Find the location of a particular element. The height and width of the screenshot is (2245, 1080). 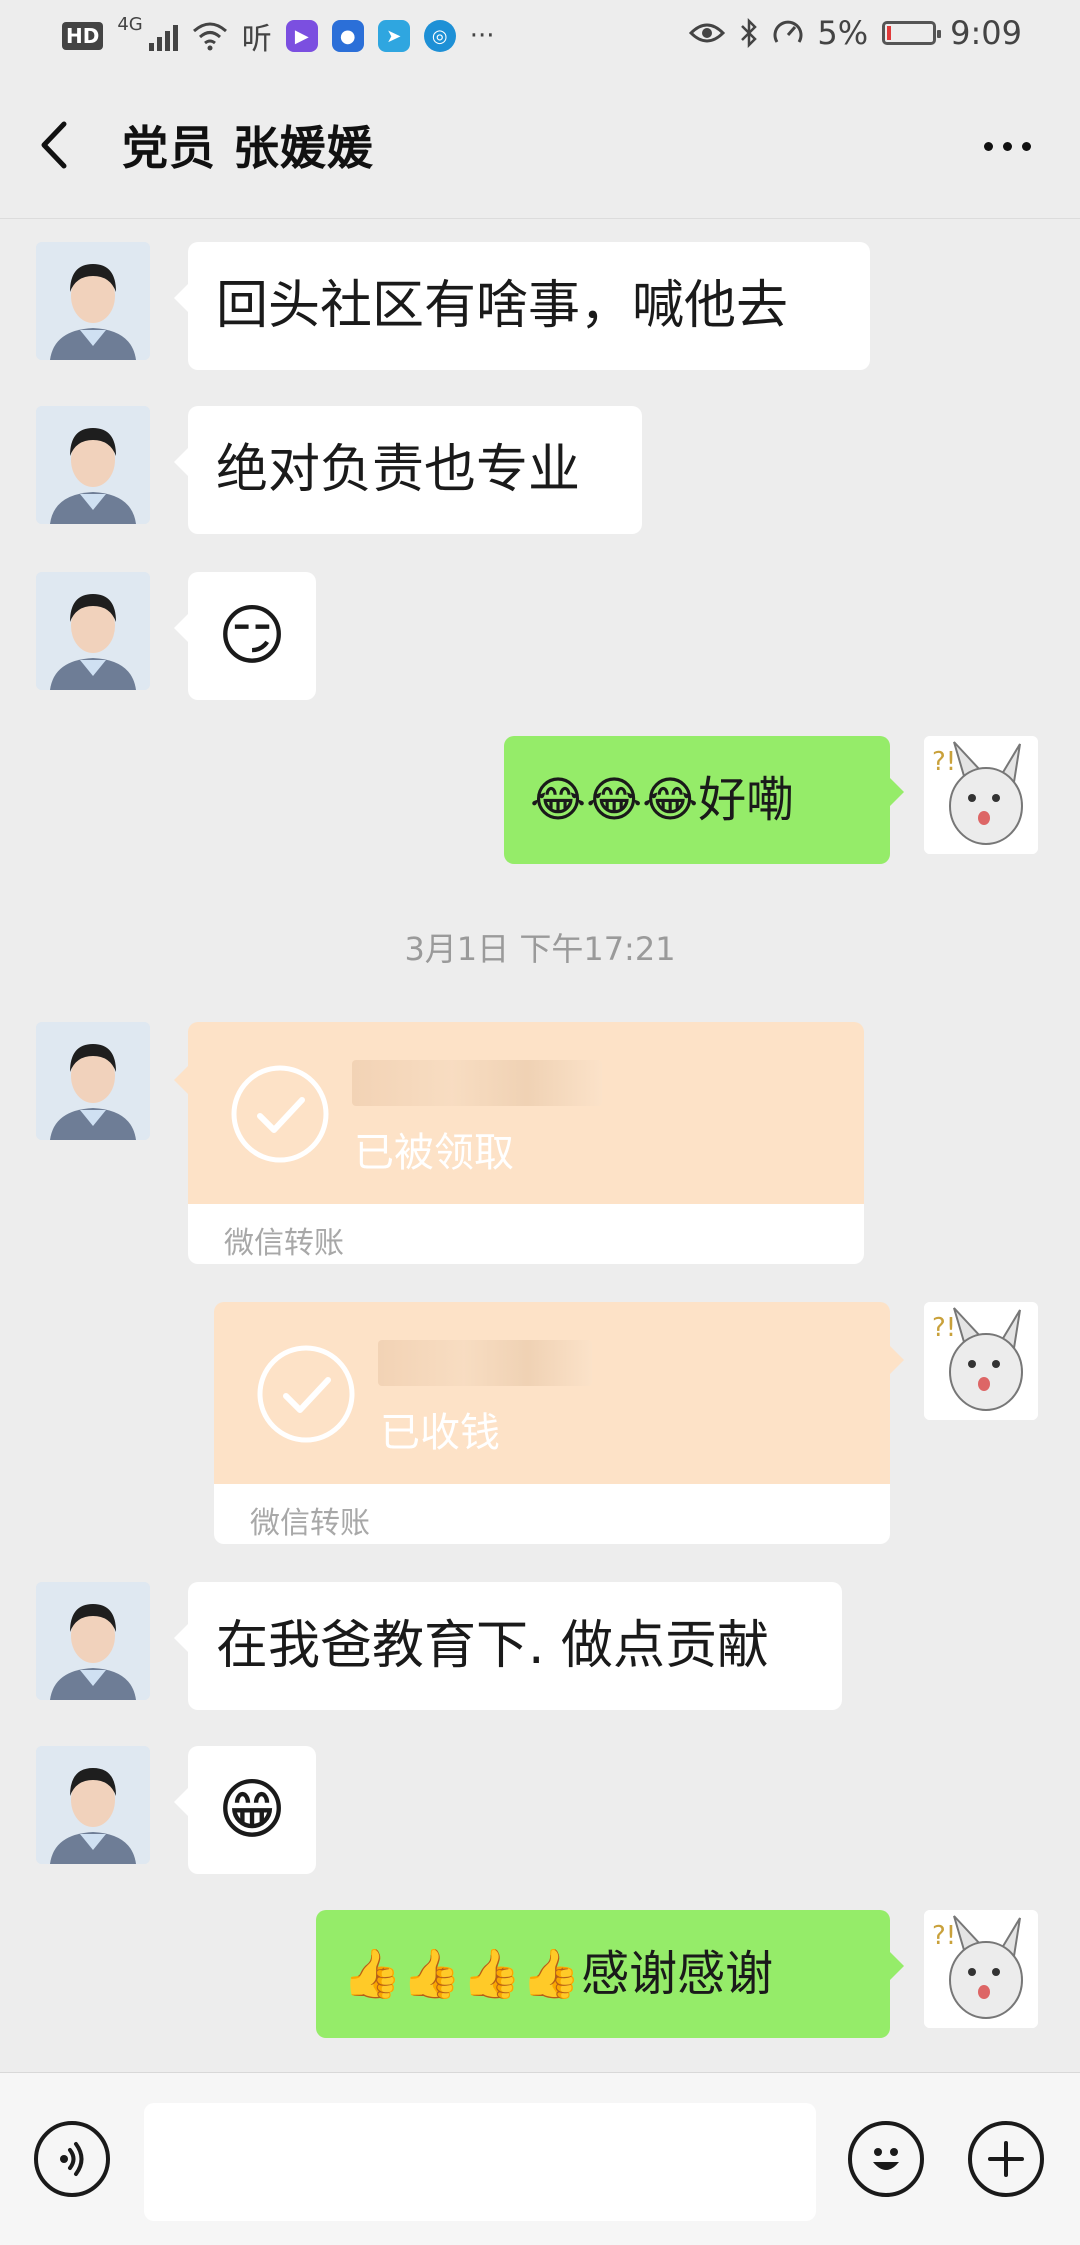

transfer-card-body: 已被领取 is located at coordinates (526, 1113).